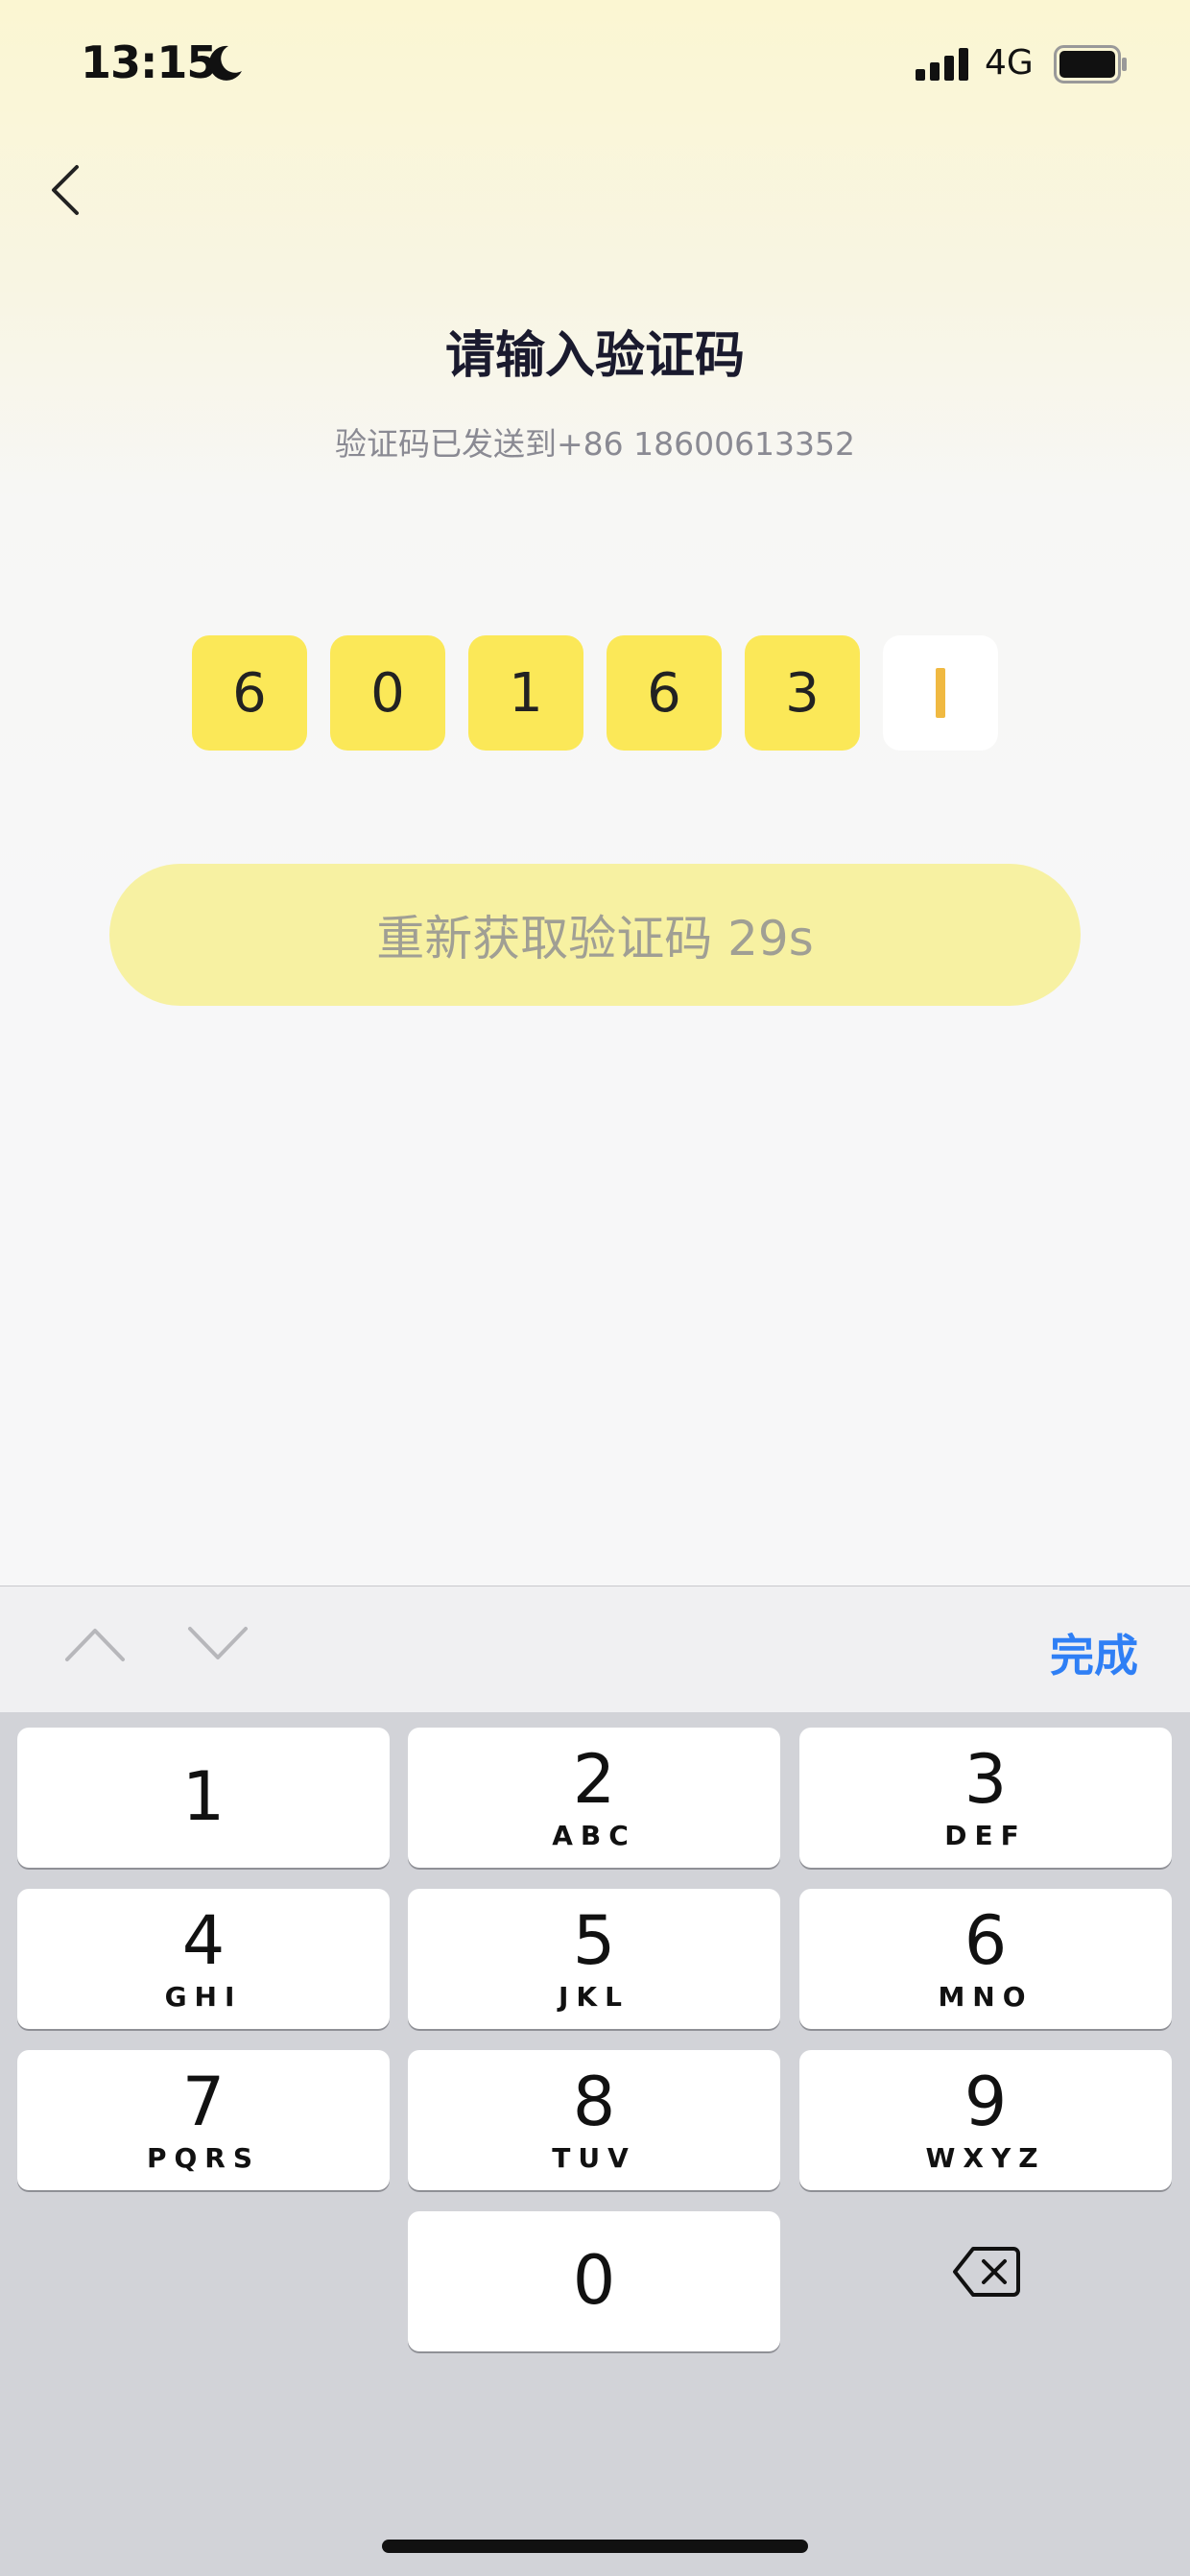  Describe the element at coordinates (388, 693) in the screenshot. I see `code-digit-box: 0` at that location.